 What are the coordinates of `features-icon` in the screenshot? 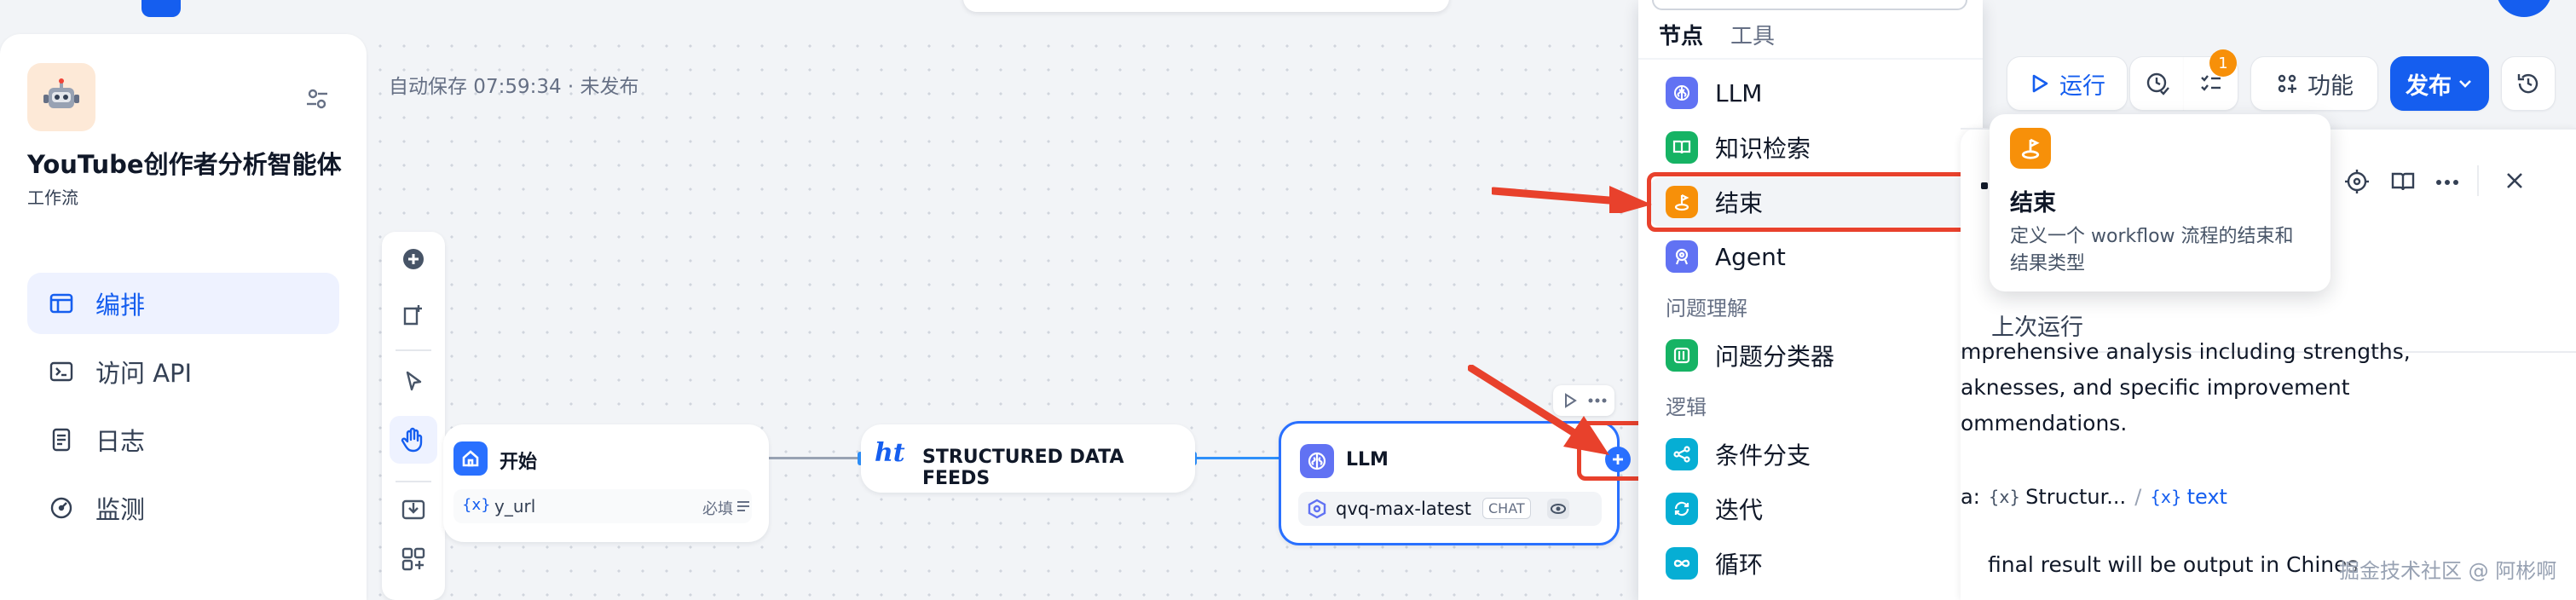 It's located at (2287, 83).